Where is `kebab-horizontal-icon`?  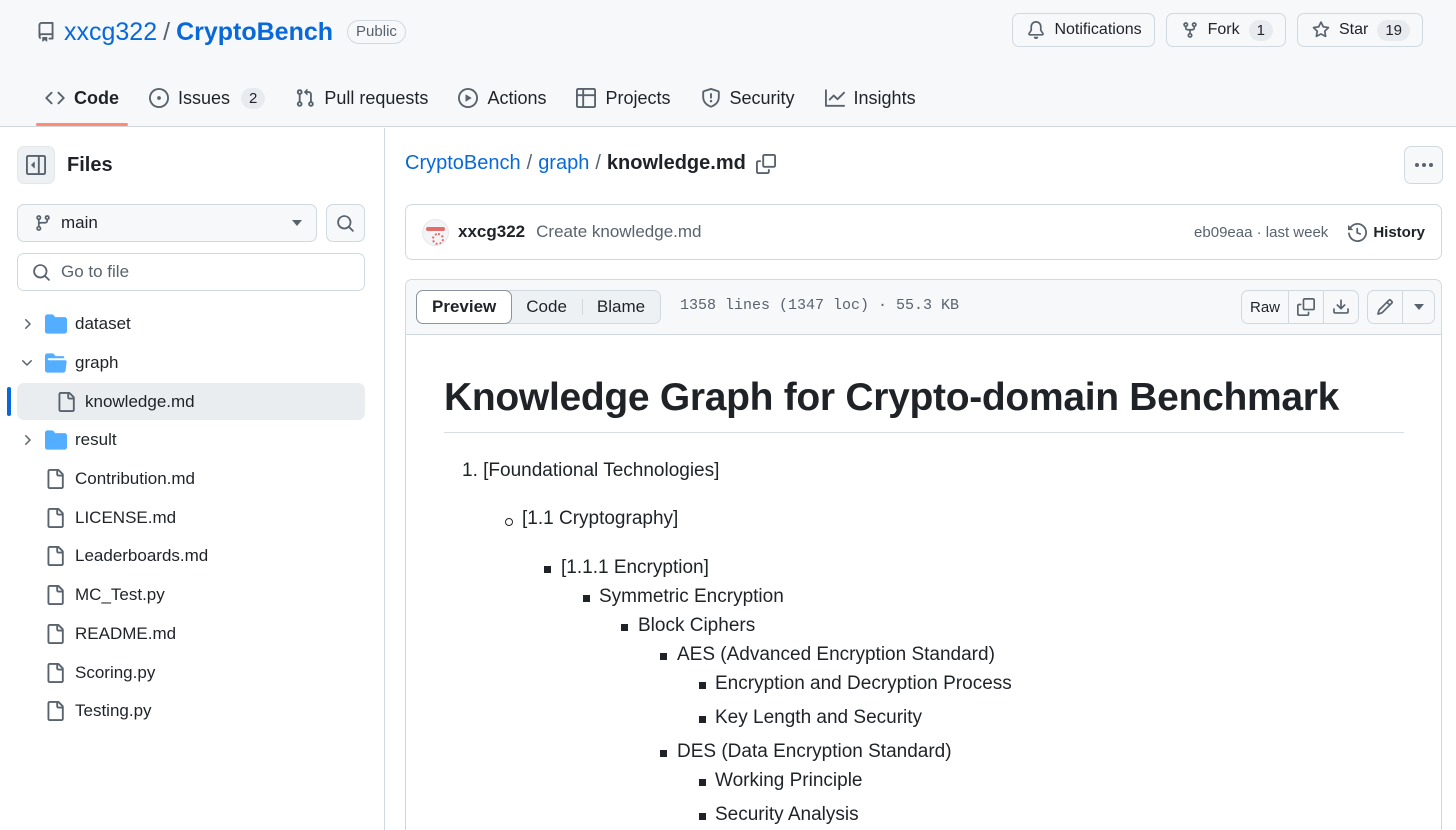
kebab-horizontal-icon is located at coordinates (1416, 165).